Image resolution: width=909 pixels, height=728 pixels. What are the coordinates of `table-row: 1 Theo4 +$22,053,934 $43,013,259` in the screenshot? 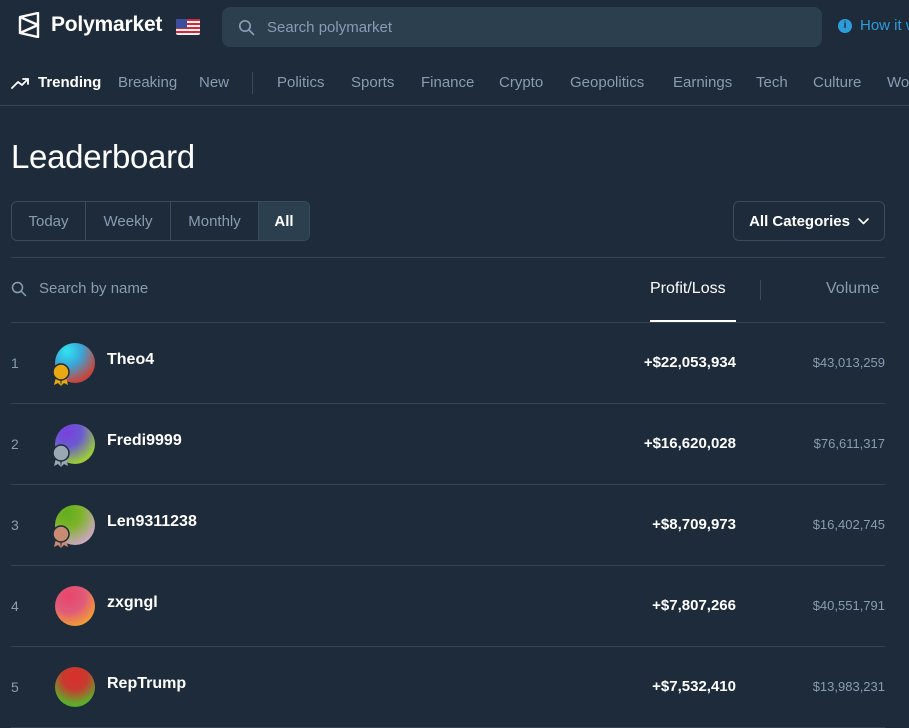 It's located at (448, 363).